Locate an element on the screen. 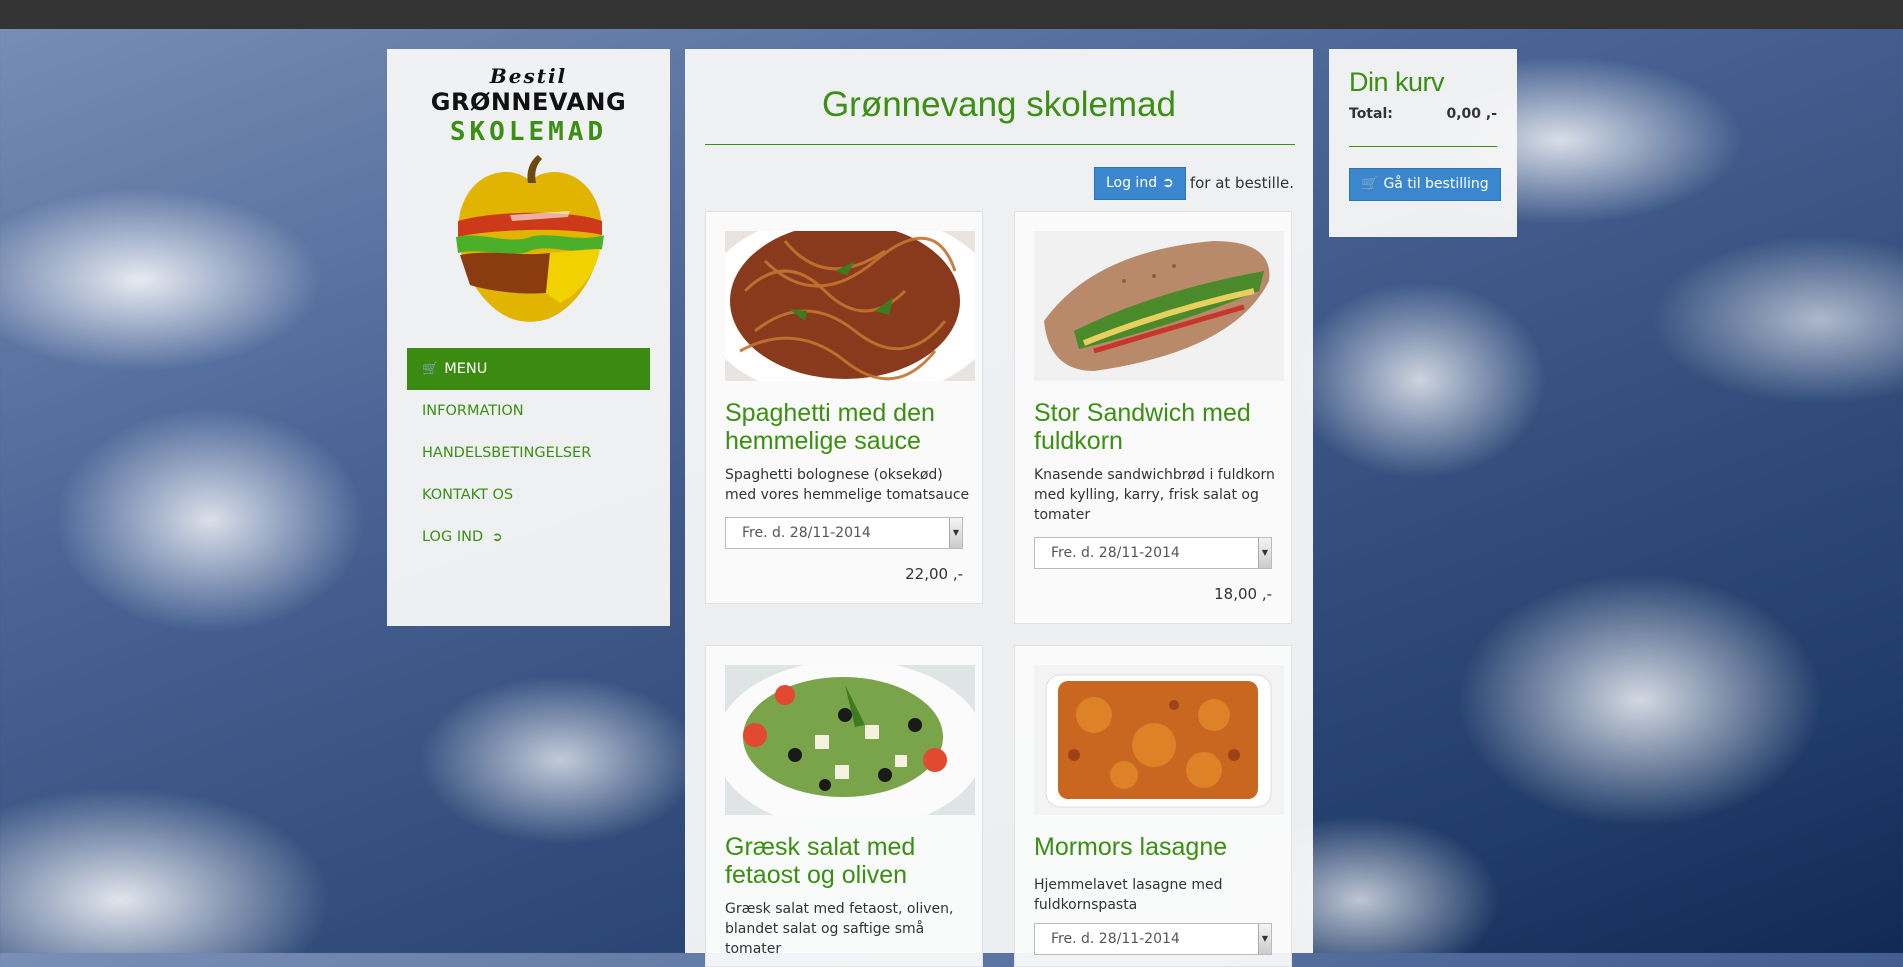  product-image-lasagne is located at coordinates (1159, 740).